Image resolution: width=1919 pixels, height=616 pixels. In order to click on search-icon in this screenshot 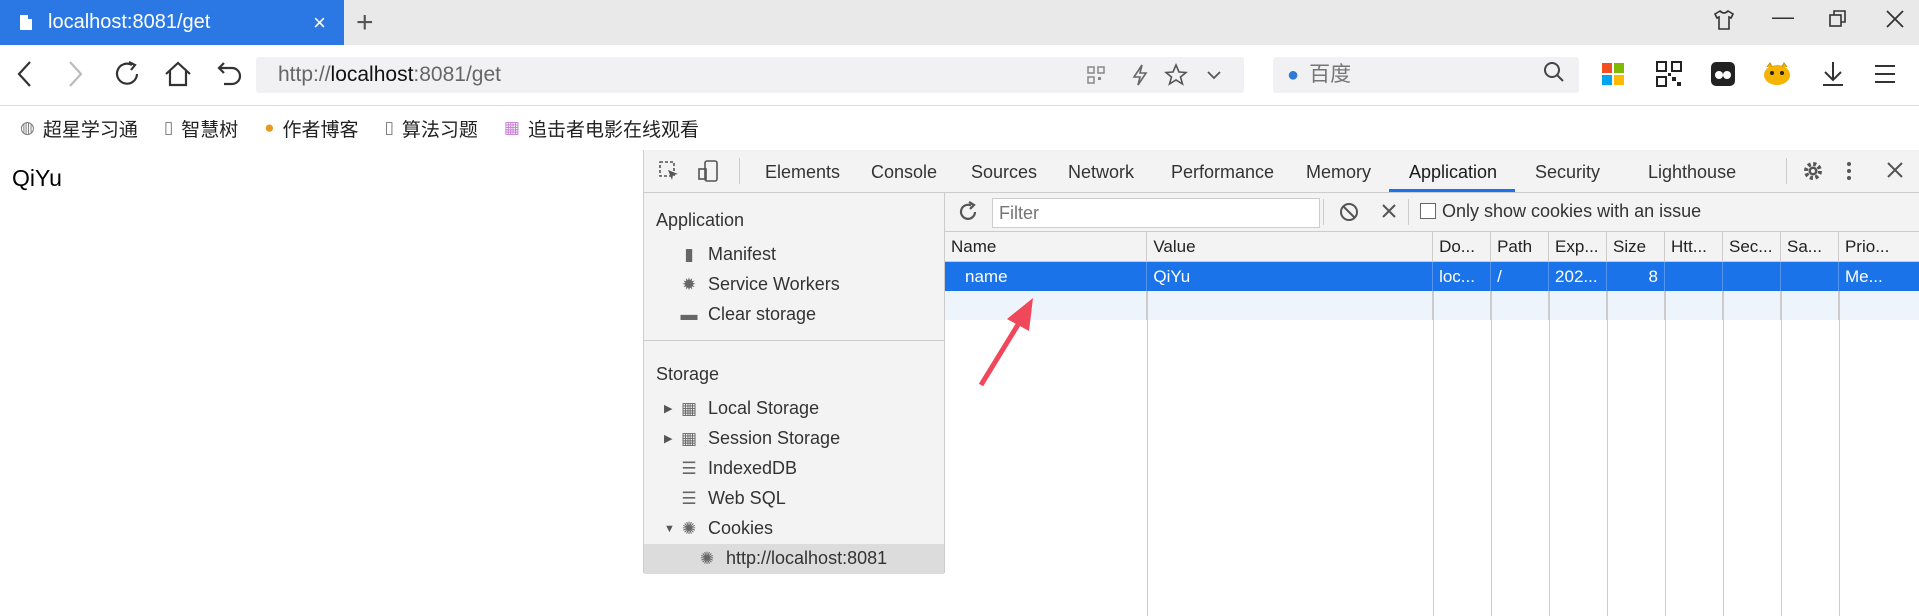, I will do `click(1554, 75)`.